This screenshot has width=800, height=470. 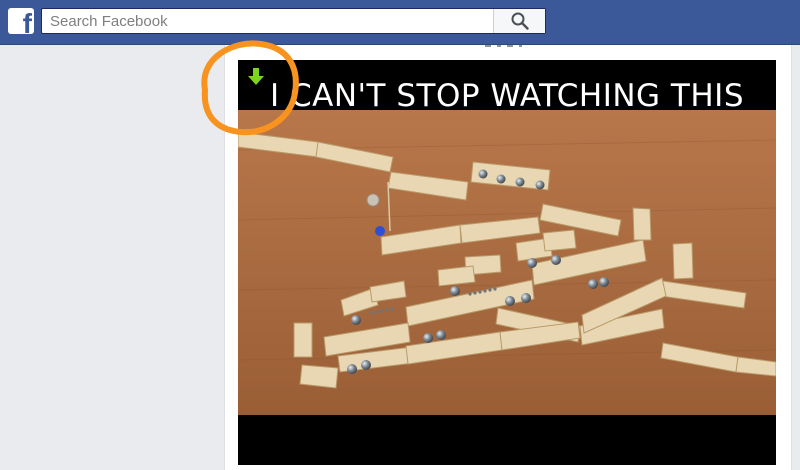 I want to click on search-box, so click(x=293, y=21).